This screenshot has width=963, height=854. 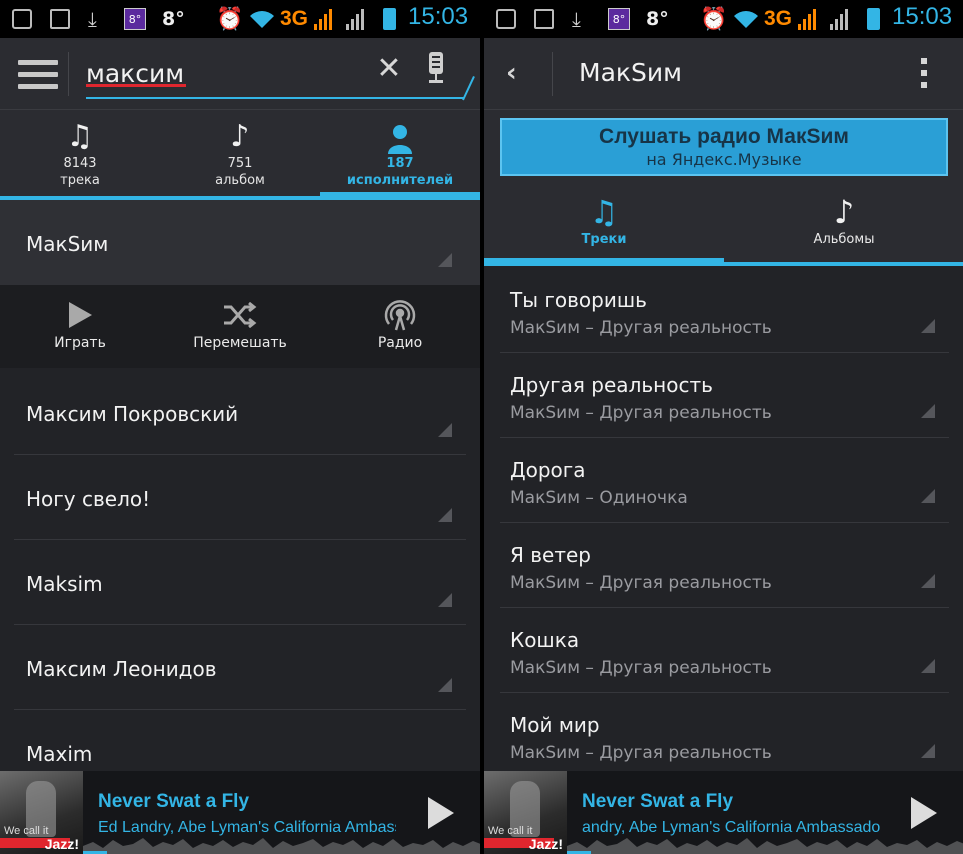 What do you see at coordinates (240, 74) in the screenshot?
I see `search-bar: ✕` at bounding box center [240, 74].